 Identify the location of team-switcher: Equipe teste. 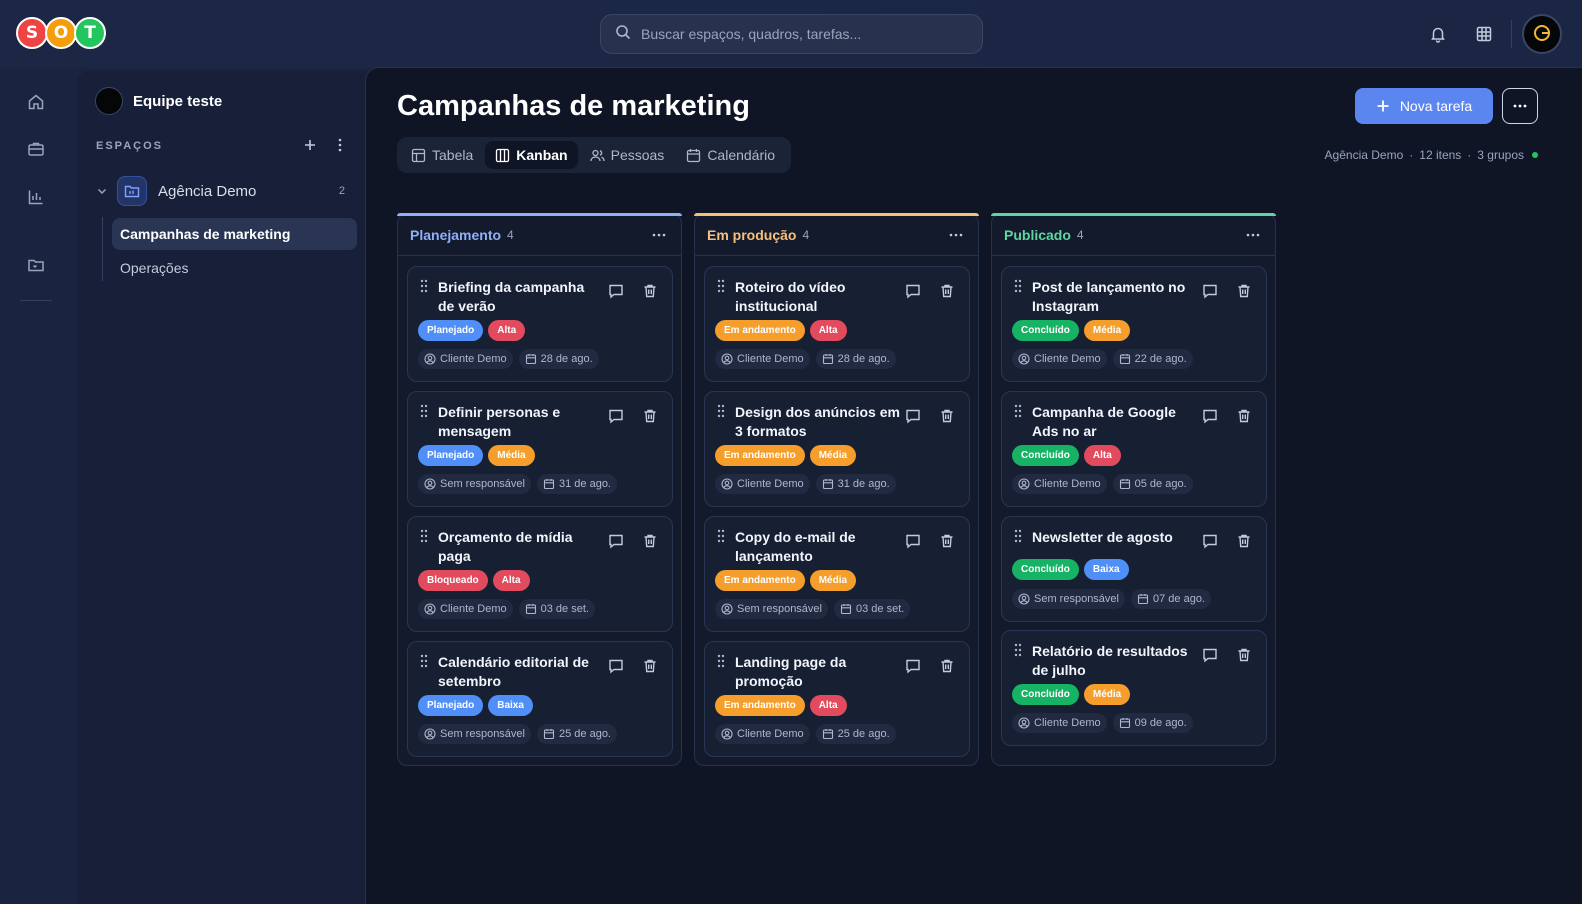
(158, 101).